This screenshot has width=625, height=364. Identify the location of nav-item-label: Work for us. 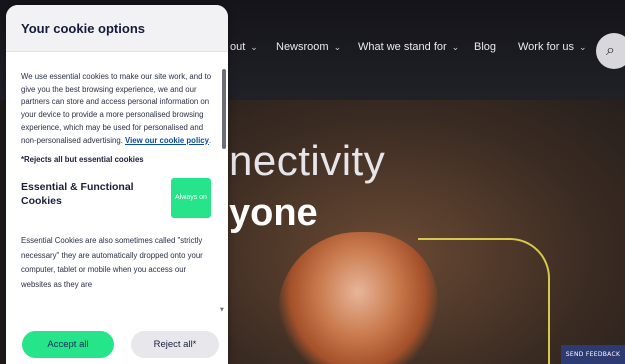
(546, 47).